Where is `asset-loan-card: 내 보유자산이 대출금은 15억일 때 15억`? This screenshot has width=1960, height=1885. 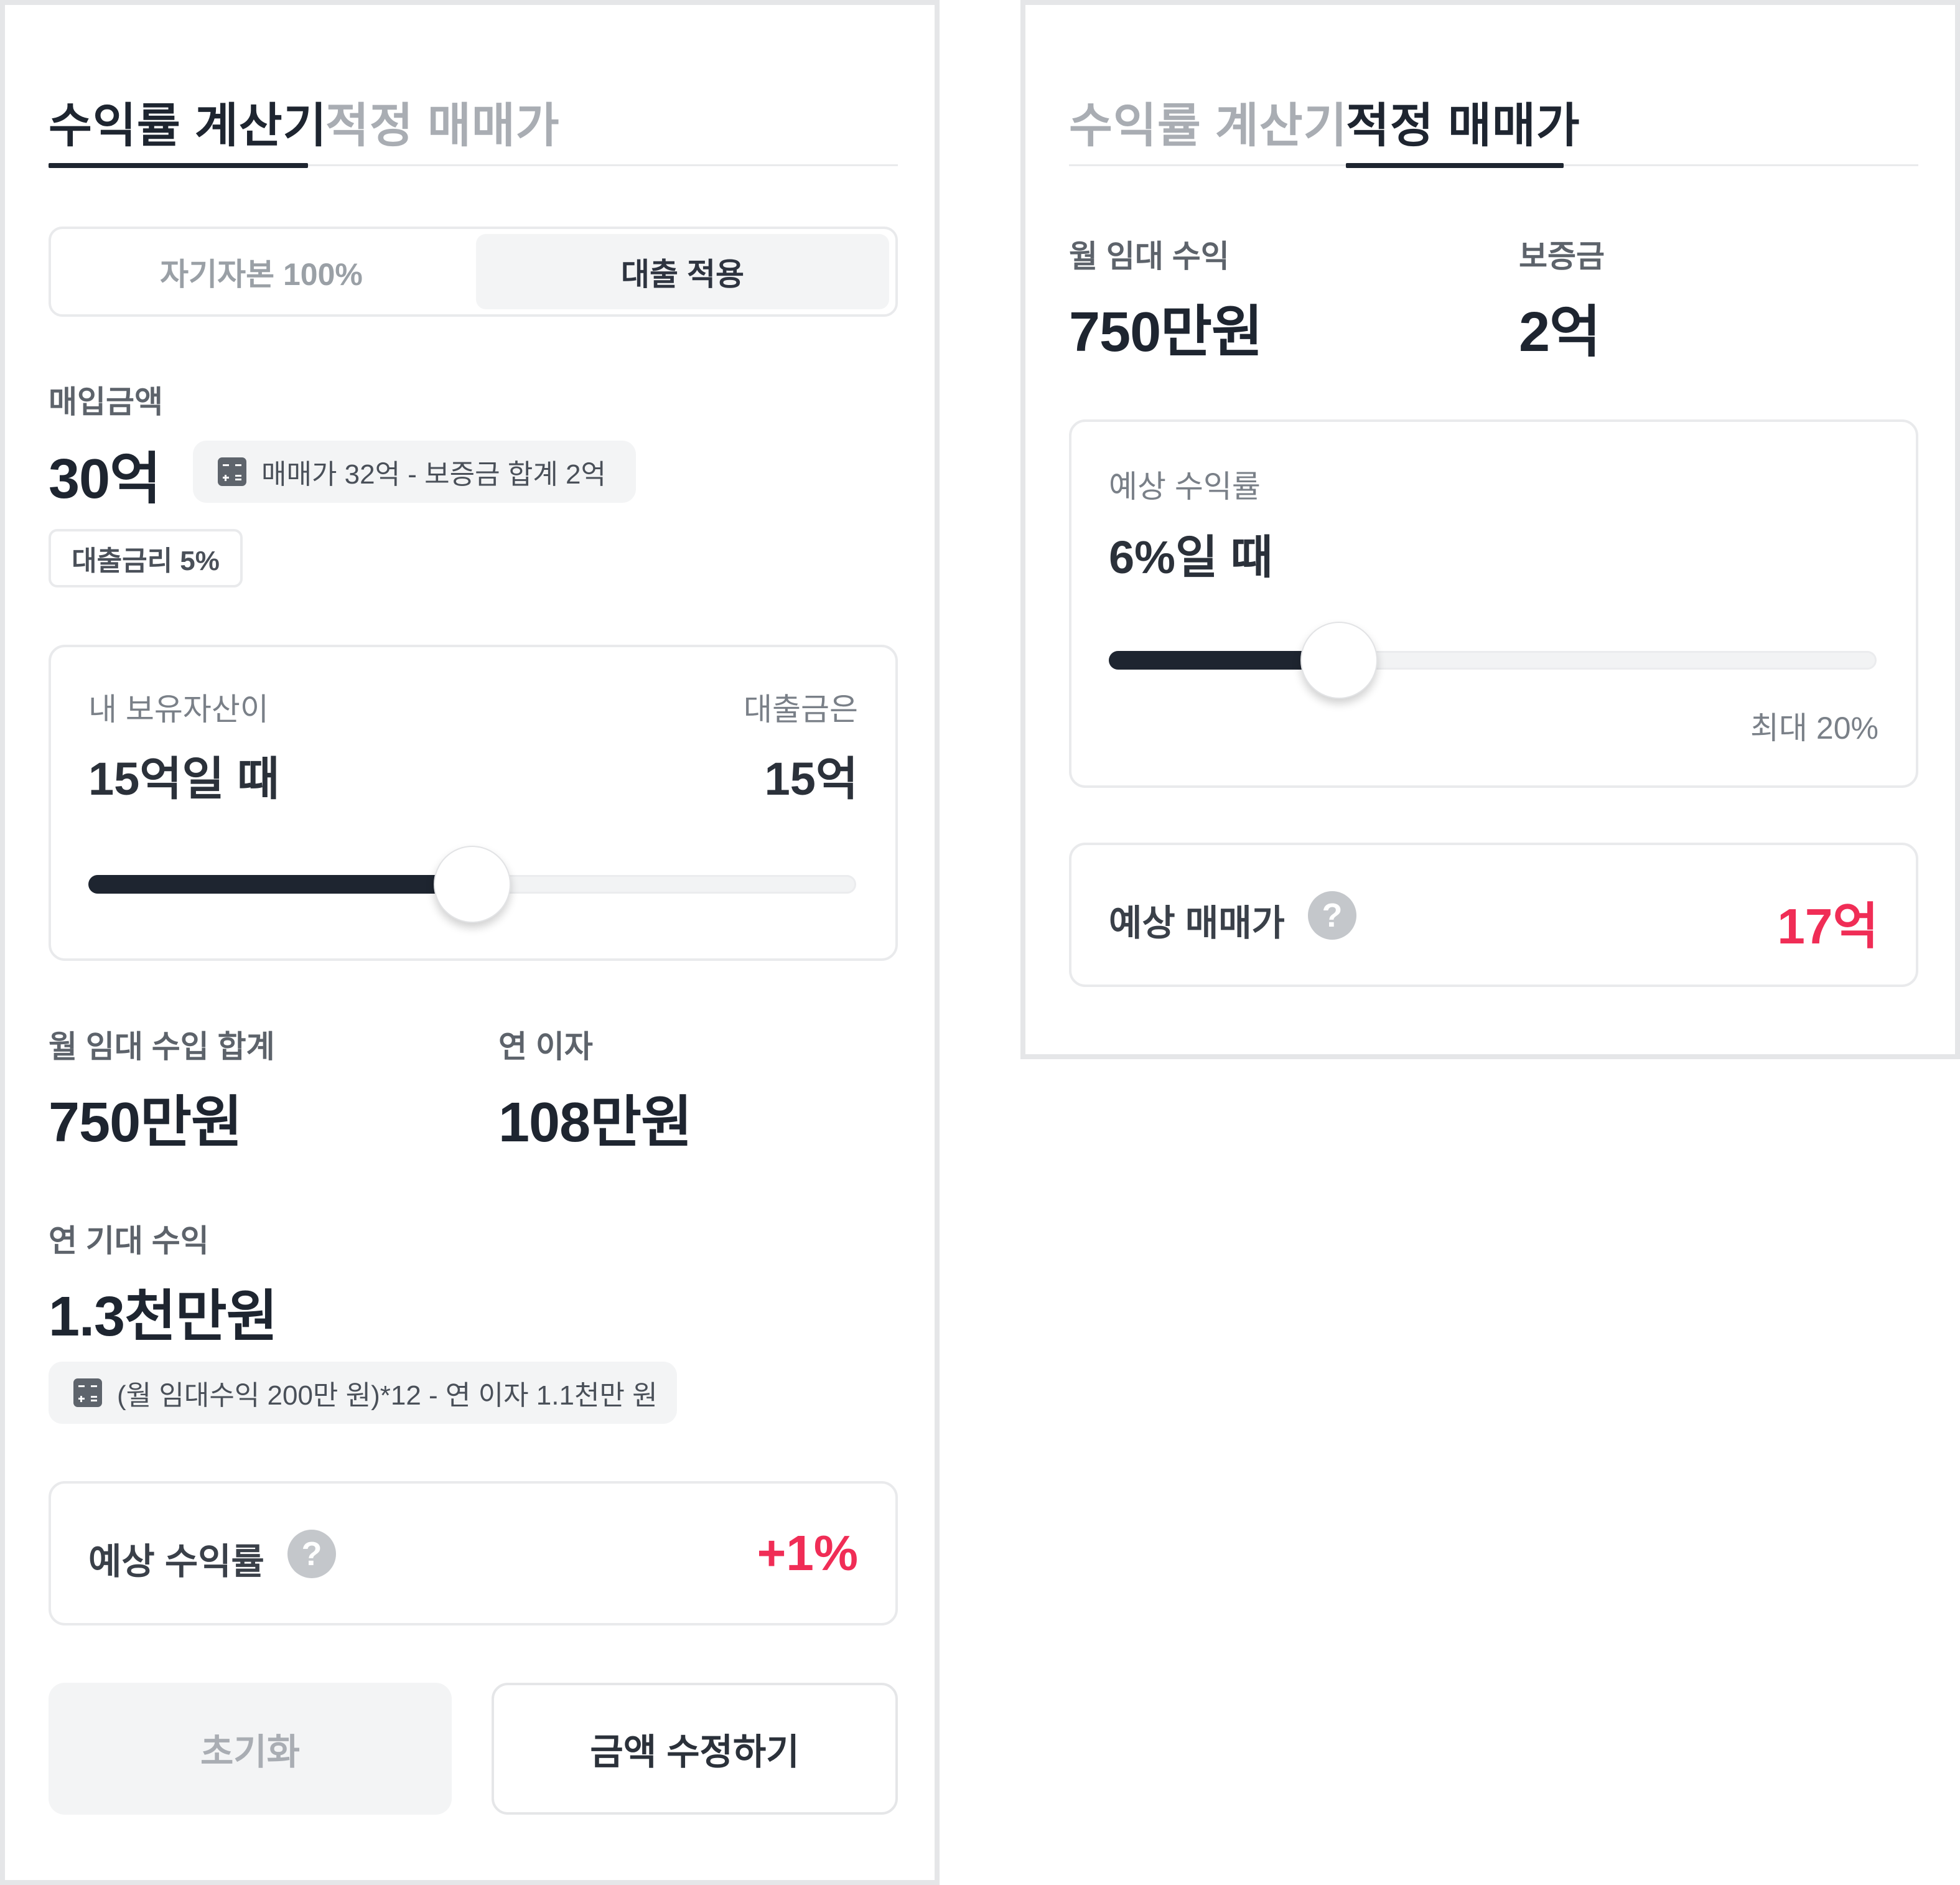 asset-loan-card: 내 보유자산이 대출금은 15억일 때 15억 is located at coordinates (473, 803).